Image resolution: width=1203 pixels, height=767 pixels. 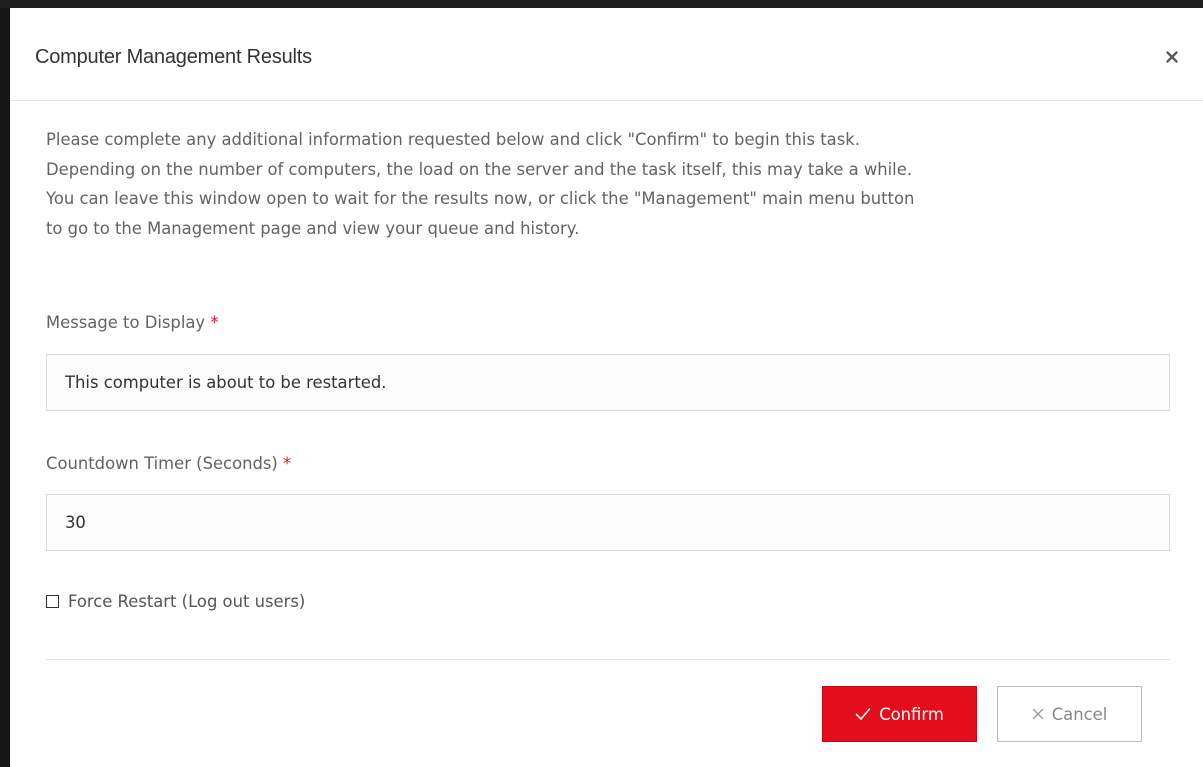 What do you see at coordinates (52, 601) in the screenshot?
I see `force-restart-checkbox` at bounding box center [52, 601].